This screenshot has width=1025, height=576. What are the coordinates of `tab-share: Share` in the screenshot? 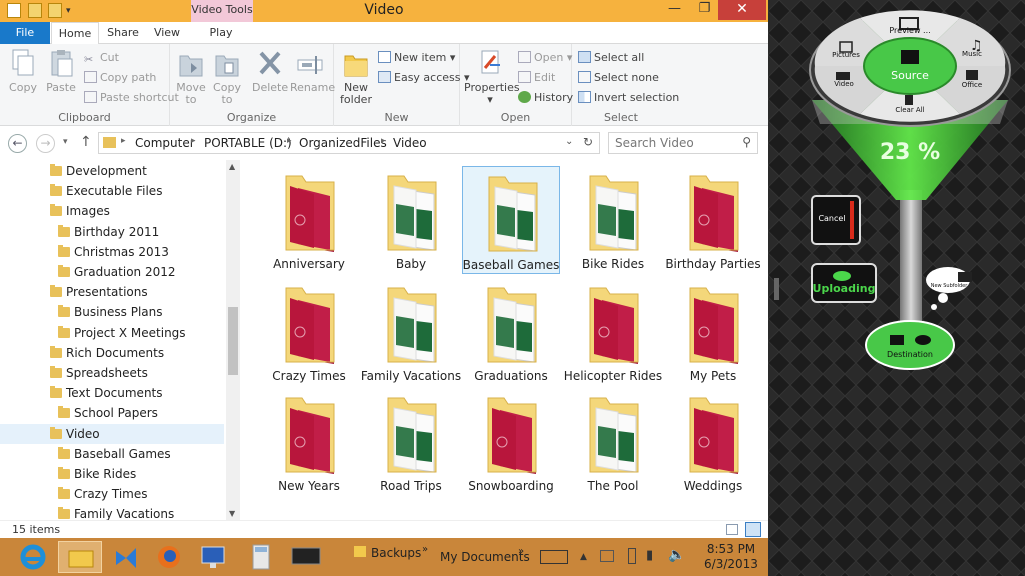 It's located at (123, 33).